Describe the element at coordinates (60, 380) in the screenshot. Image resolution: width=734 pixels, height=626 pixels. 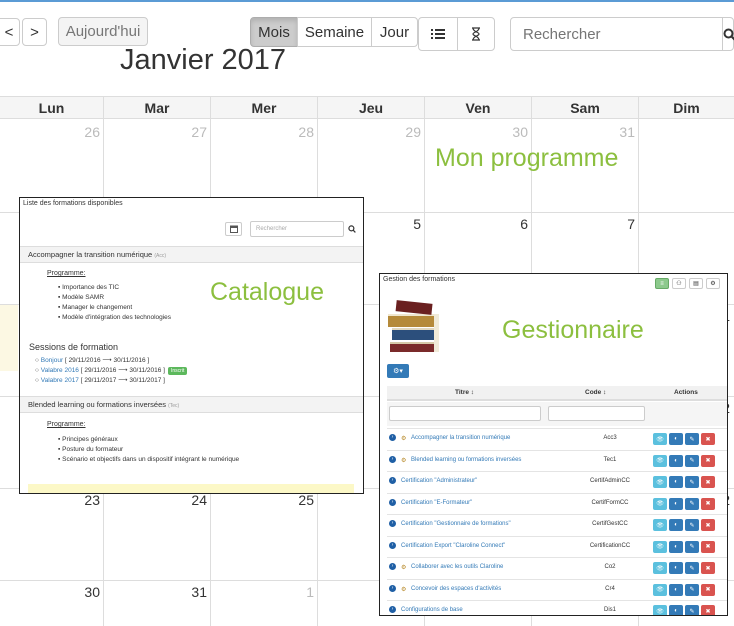
I see `session-link: Valabre 2017` at that location.